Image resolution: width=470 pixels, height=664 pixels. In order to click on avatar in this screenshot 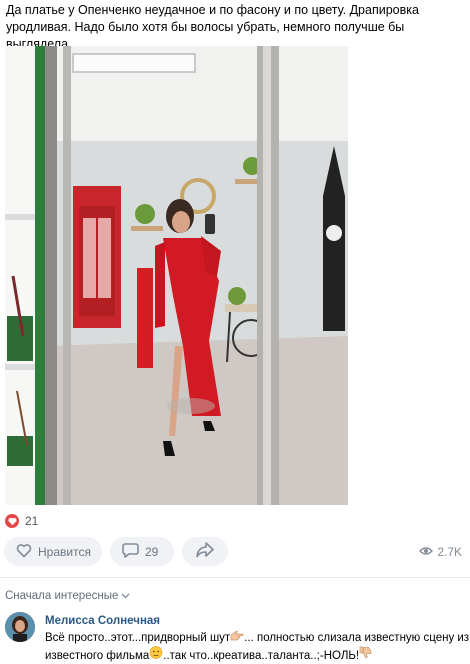, I will do `click(20, 627)`.